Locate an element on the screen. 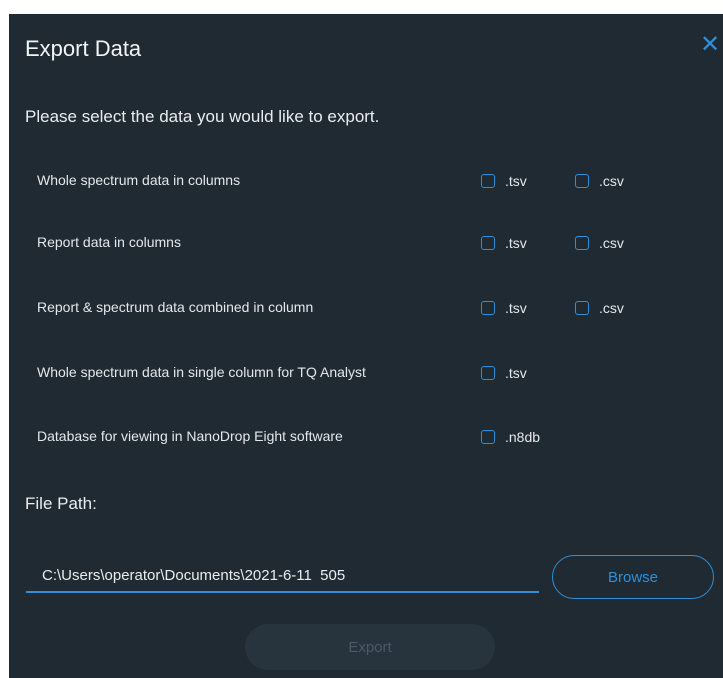  n8db-checkbox-option: .n8db is located at coordinates (510, 437).